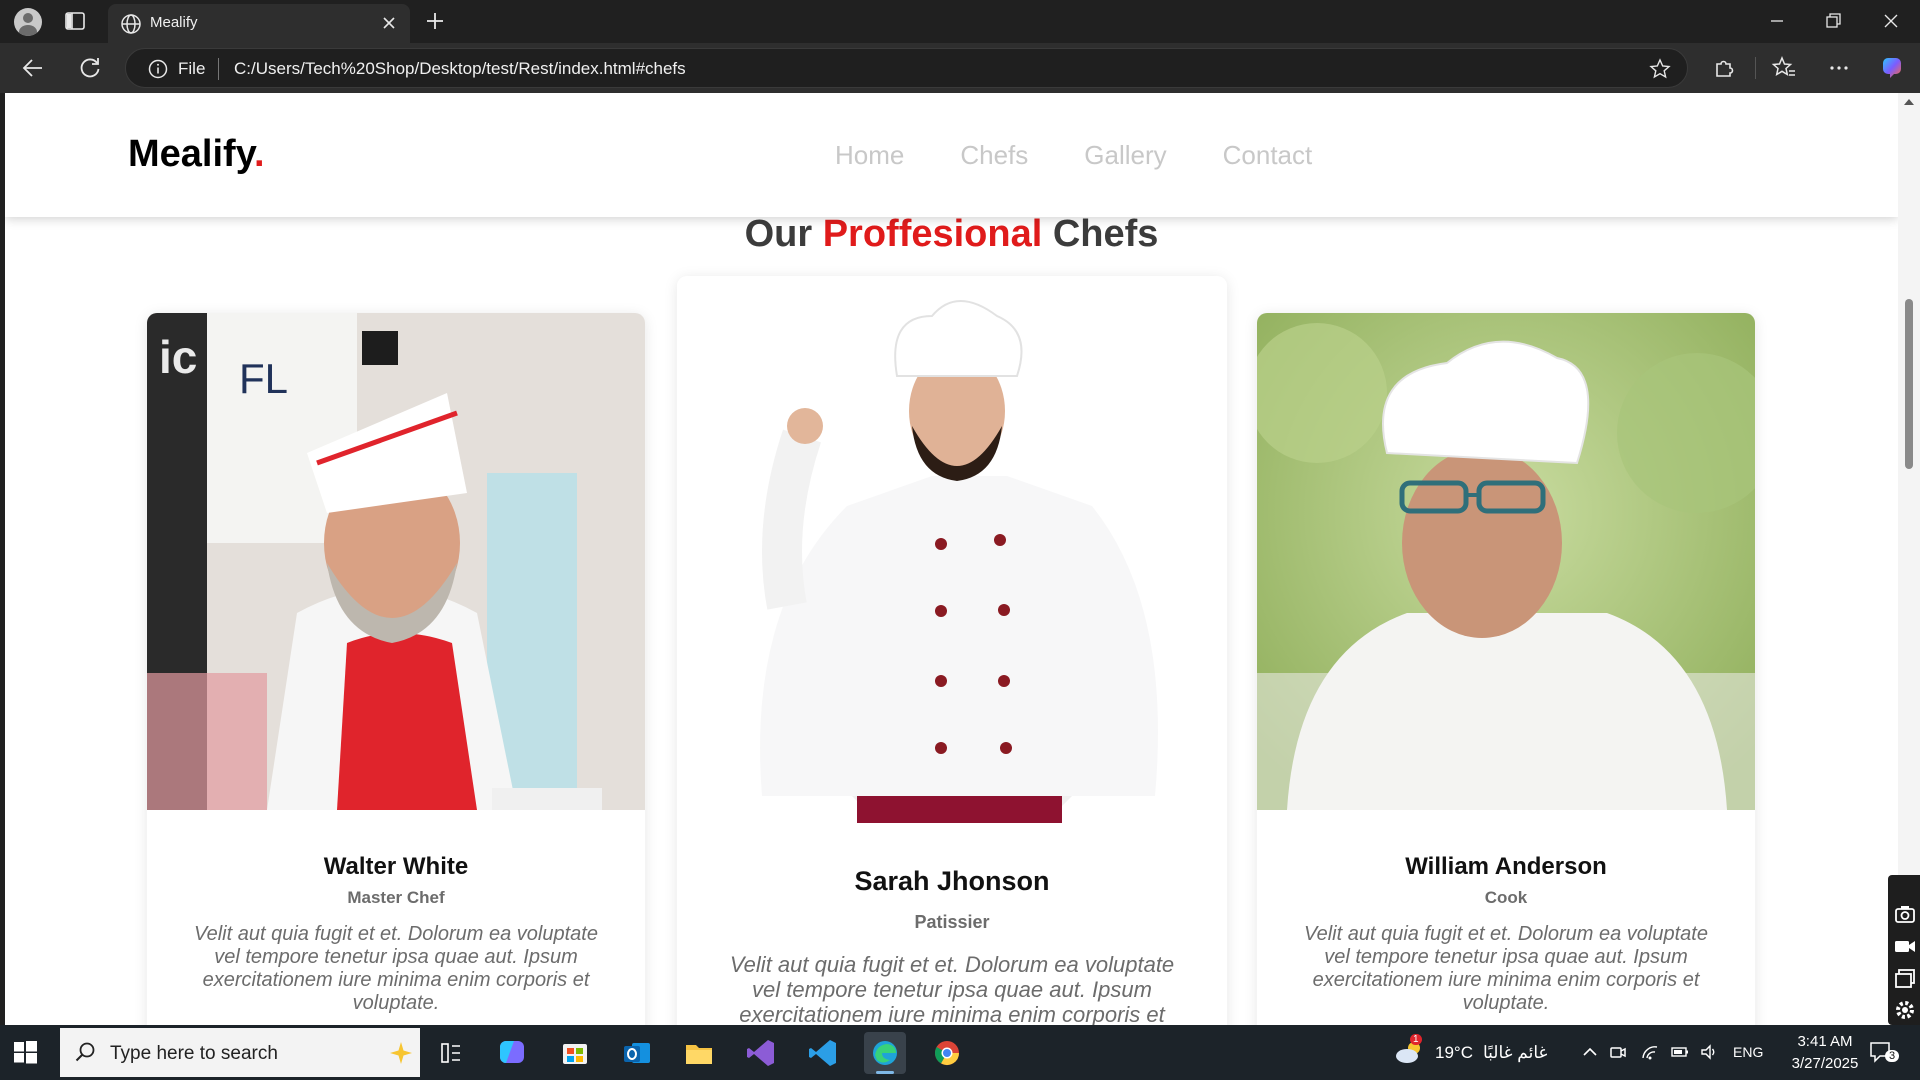  Describe the element at coordinates (1893, 68) in the screenshot. I see `copilot-icon` at that location.